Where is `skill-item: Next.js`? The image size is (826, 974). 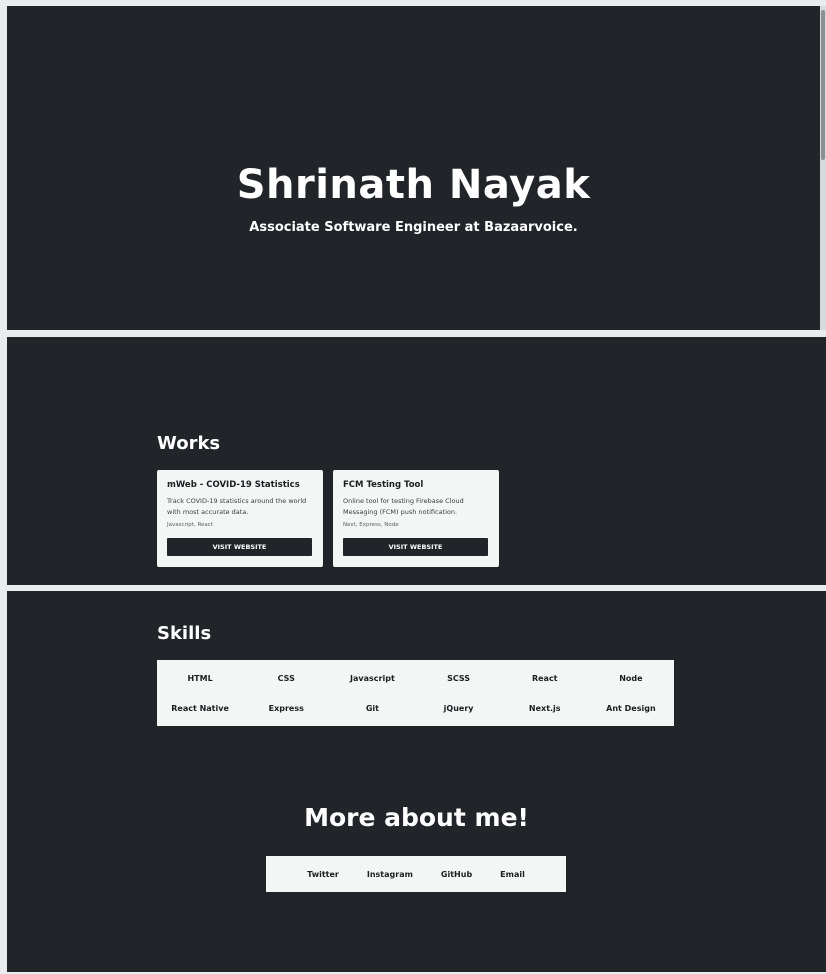
skill-item: Next.js is located at coordinates (544, 708).